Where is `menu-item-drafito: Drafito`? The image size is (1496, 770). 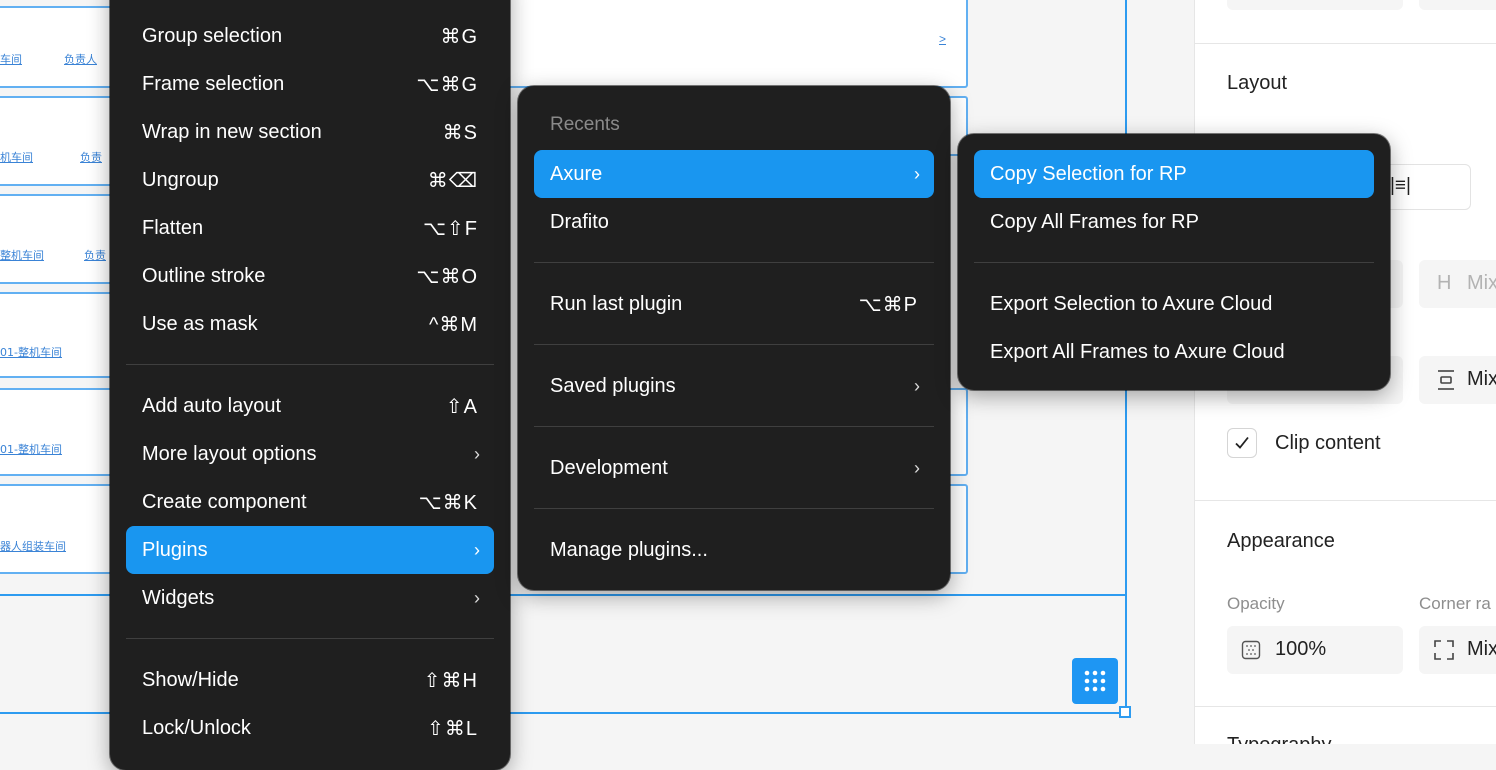 menu-item-drafito: Drafito is located at coordinates (734, 222).